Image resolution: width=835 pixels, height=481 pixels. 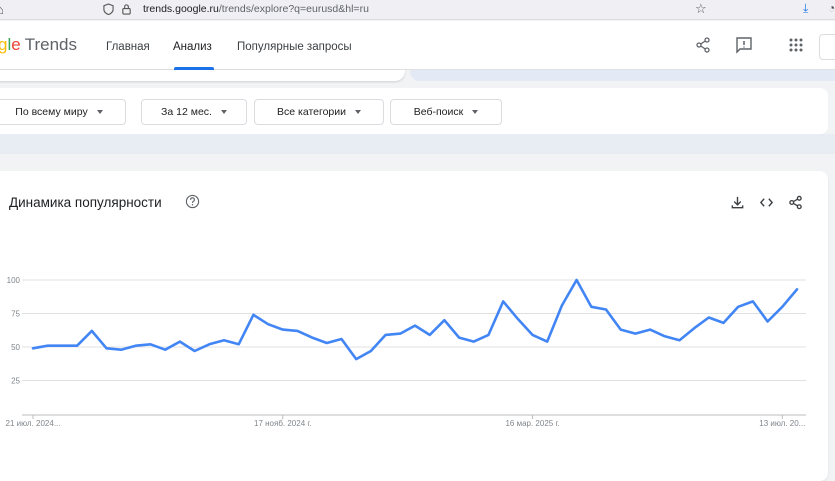 What do you see at coordinates (14, 280) in the screenshot?
I see `y-tick-label: 100` at bounding box center [14, 280].